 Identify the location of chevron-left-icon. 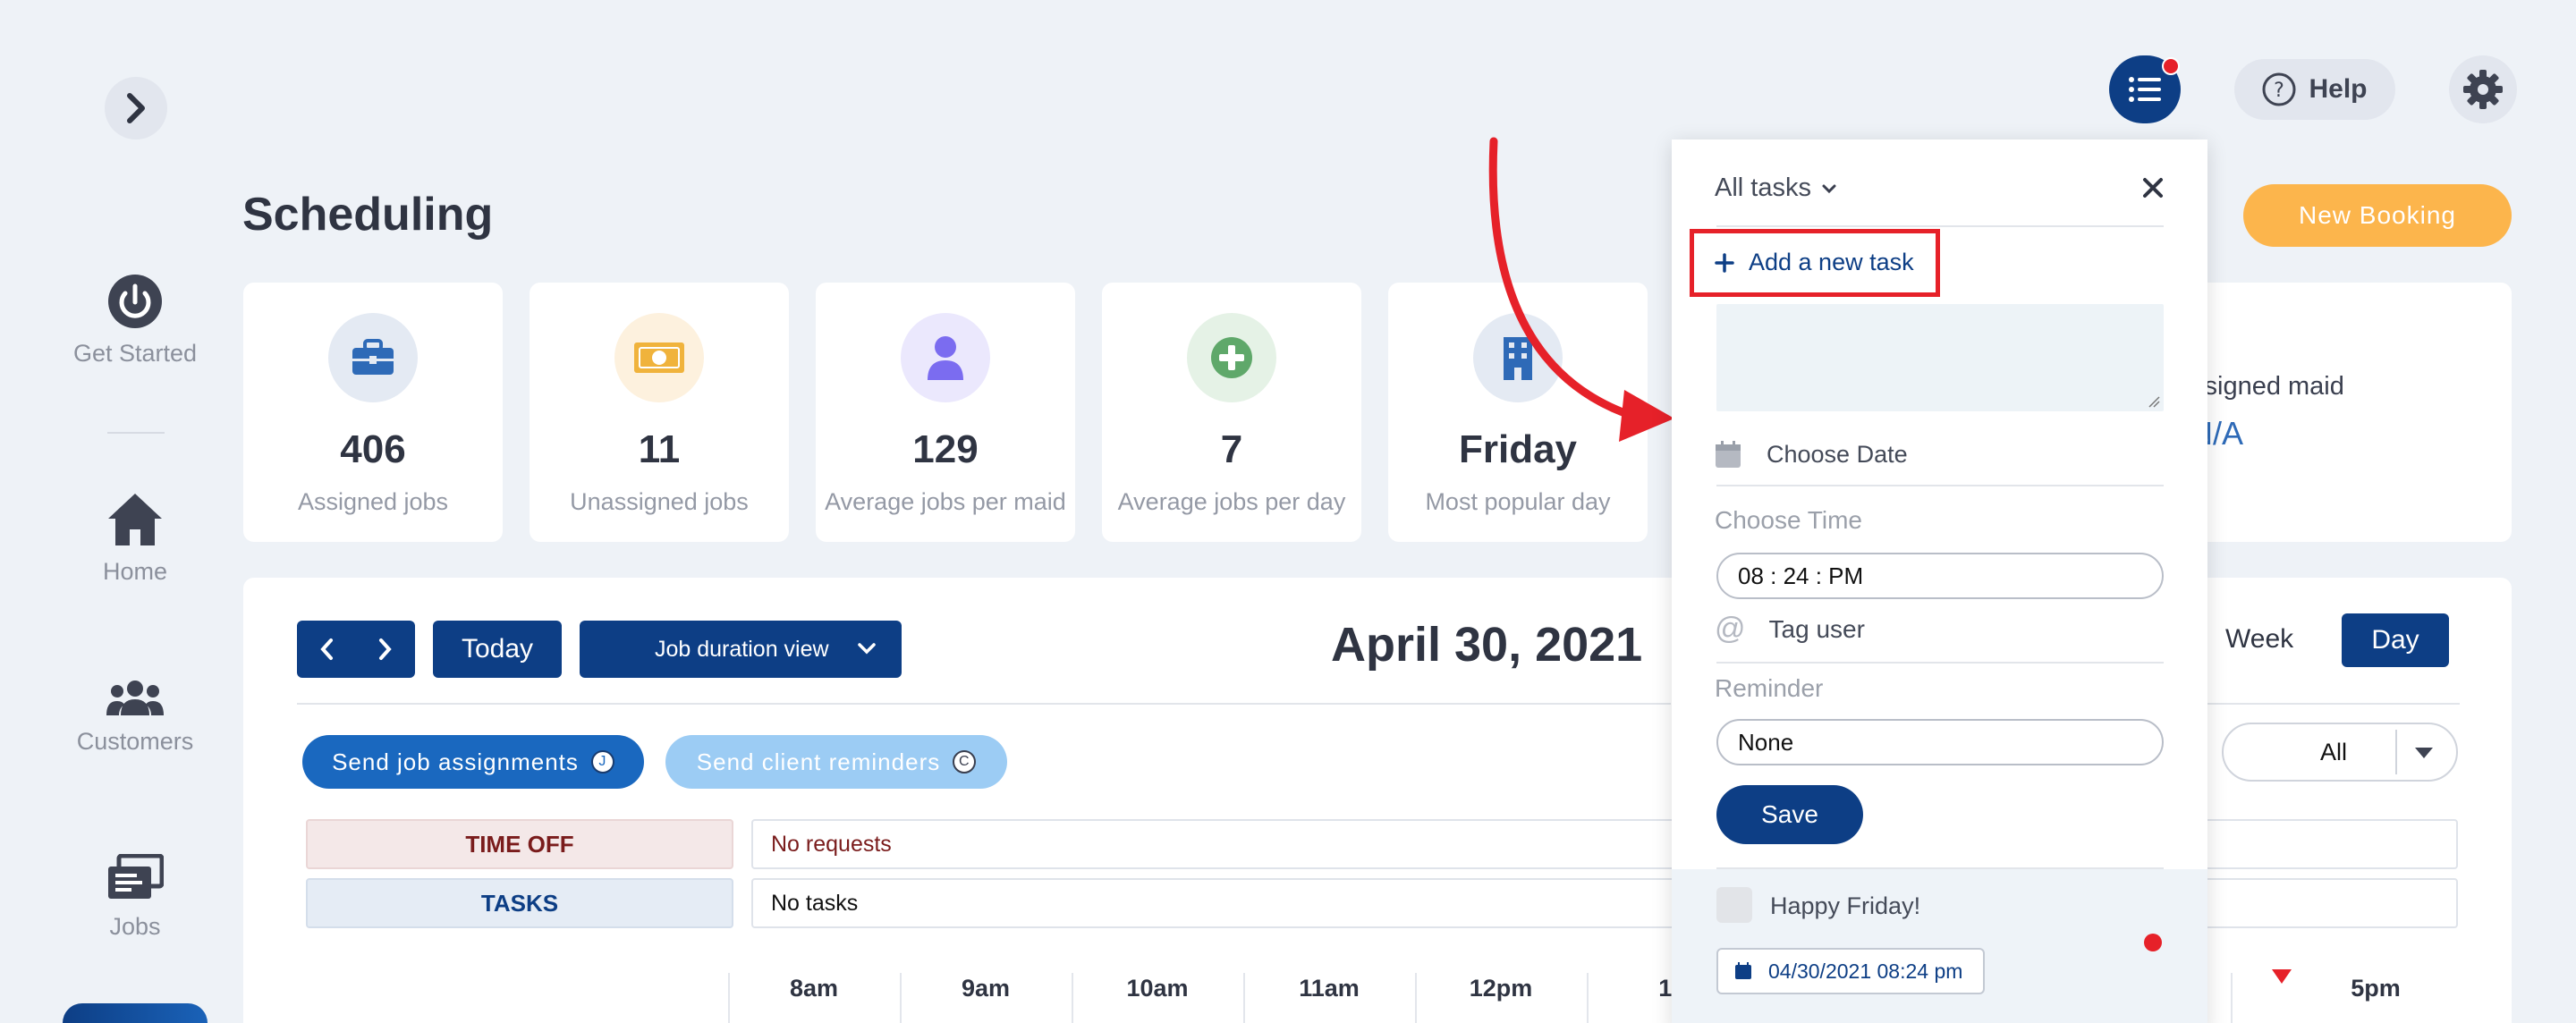
(326, 649).